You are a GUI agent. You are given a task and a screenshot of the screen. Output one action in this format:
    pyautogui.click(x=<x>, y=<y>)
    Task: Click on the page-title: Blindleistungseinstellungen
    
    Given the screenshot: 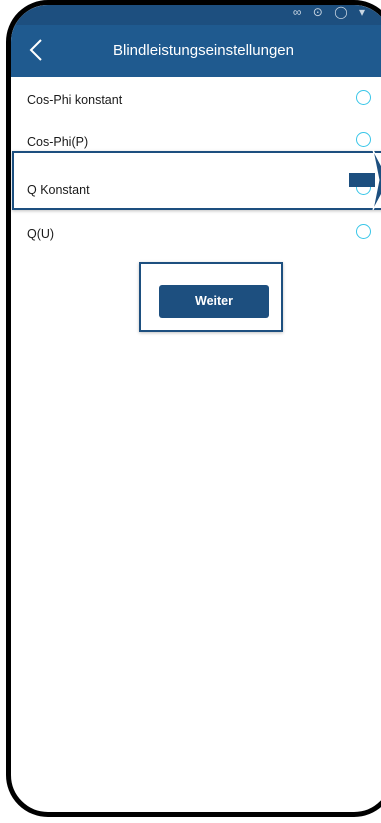 What is the action you would take?
    pyautogui.click(x=203, y=50)
    